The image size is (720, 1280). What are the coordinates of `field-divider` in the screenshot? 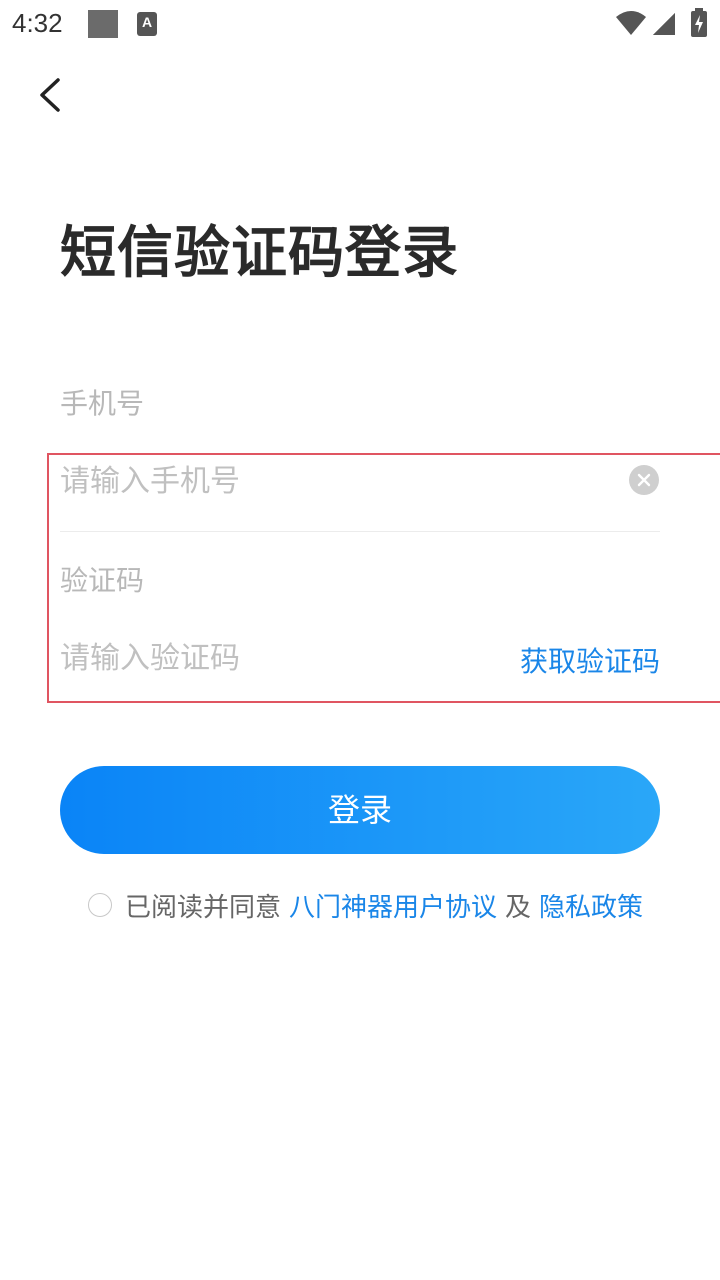 It's located at (360, 531).